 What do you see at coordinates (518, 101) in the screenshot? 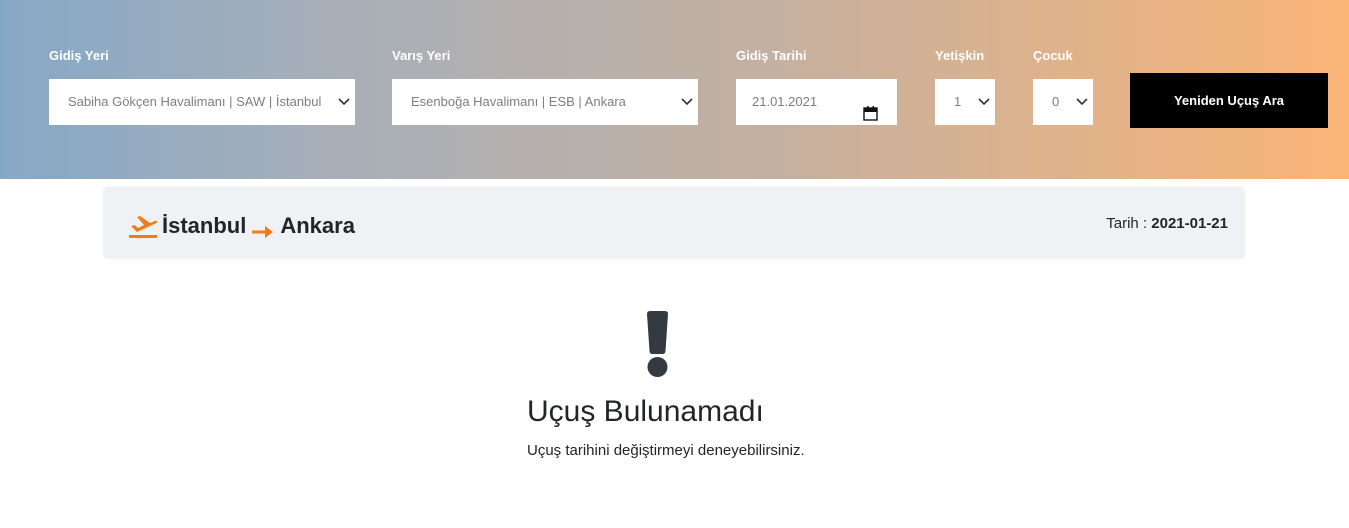
I see `arrival-value: Esenboğa Havalimanı | ESB | Ankara` at bounding box center [518, 101].